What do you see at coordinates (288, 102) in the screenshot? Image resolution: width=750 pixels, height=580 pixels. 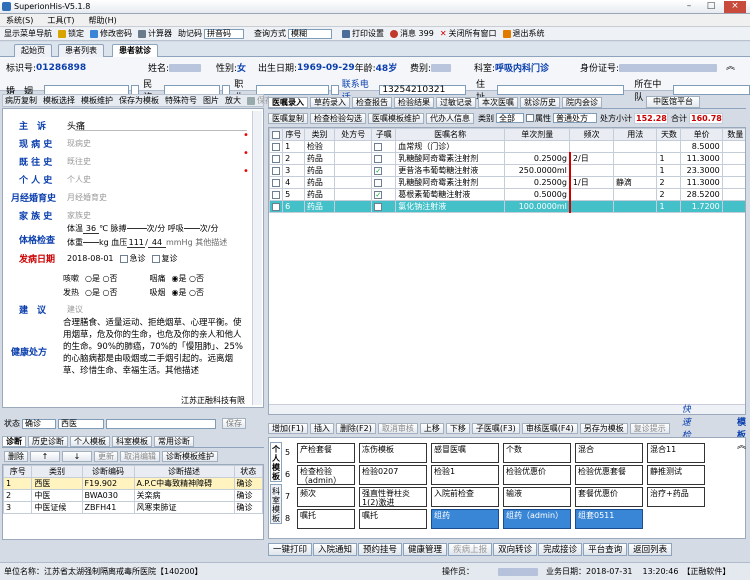 I see `tab-order-entry: 医嘱录入` at bounding box center [288, 102].